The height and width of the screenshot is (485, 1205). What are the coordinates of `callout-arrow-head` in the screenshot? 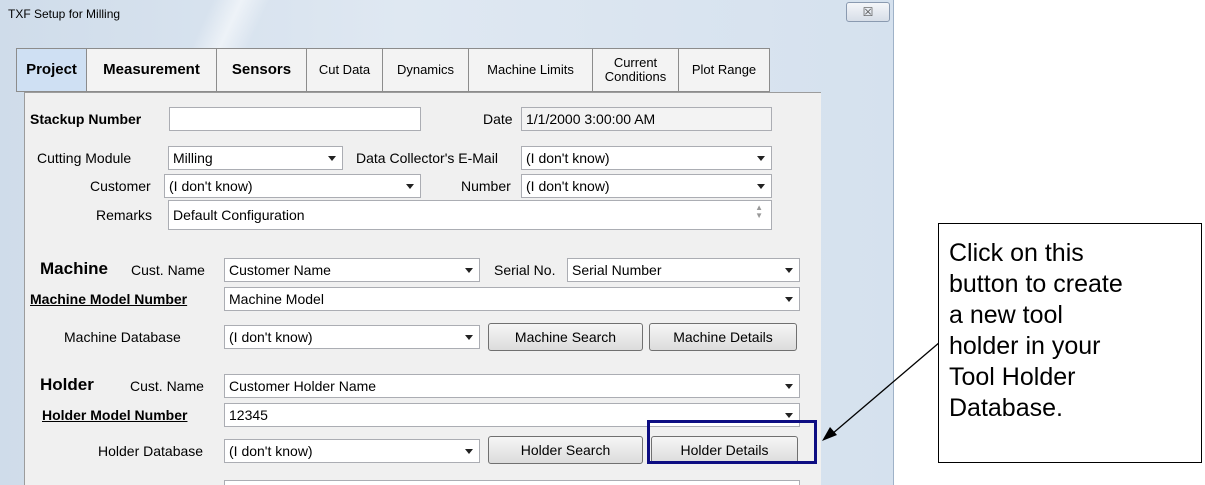 It's located at (829, 434).